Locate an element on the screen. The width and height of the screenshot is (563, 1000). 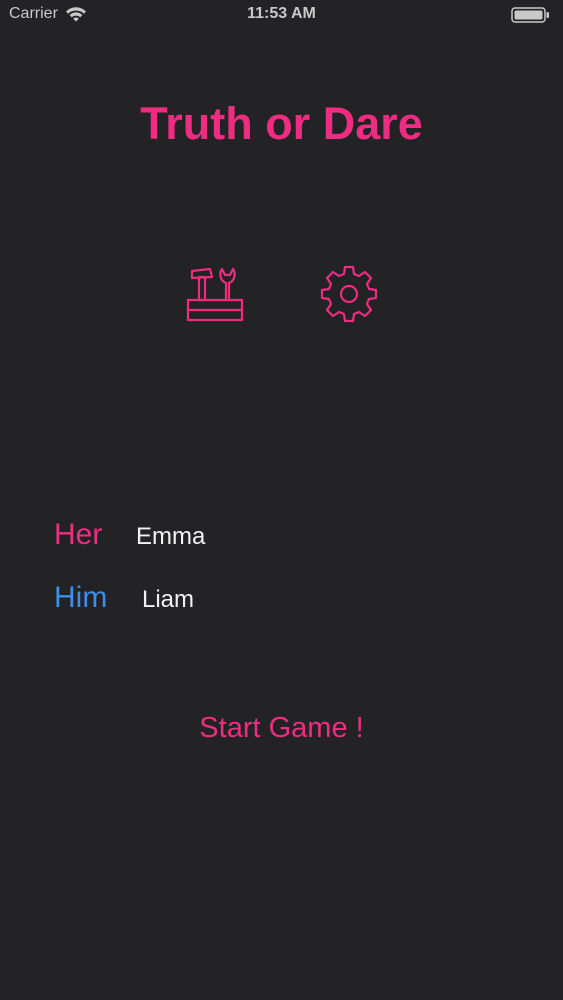
her-row: Her is located at coordinates (225, 535).